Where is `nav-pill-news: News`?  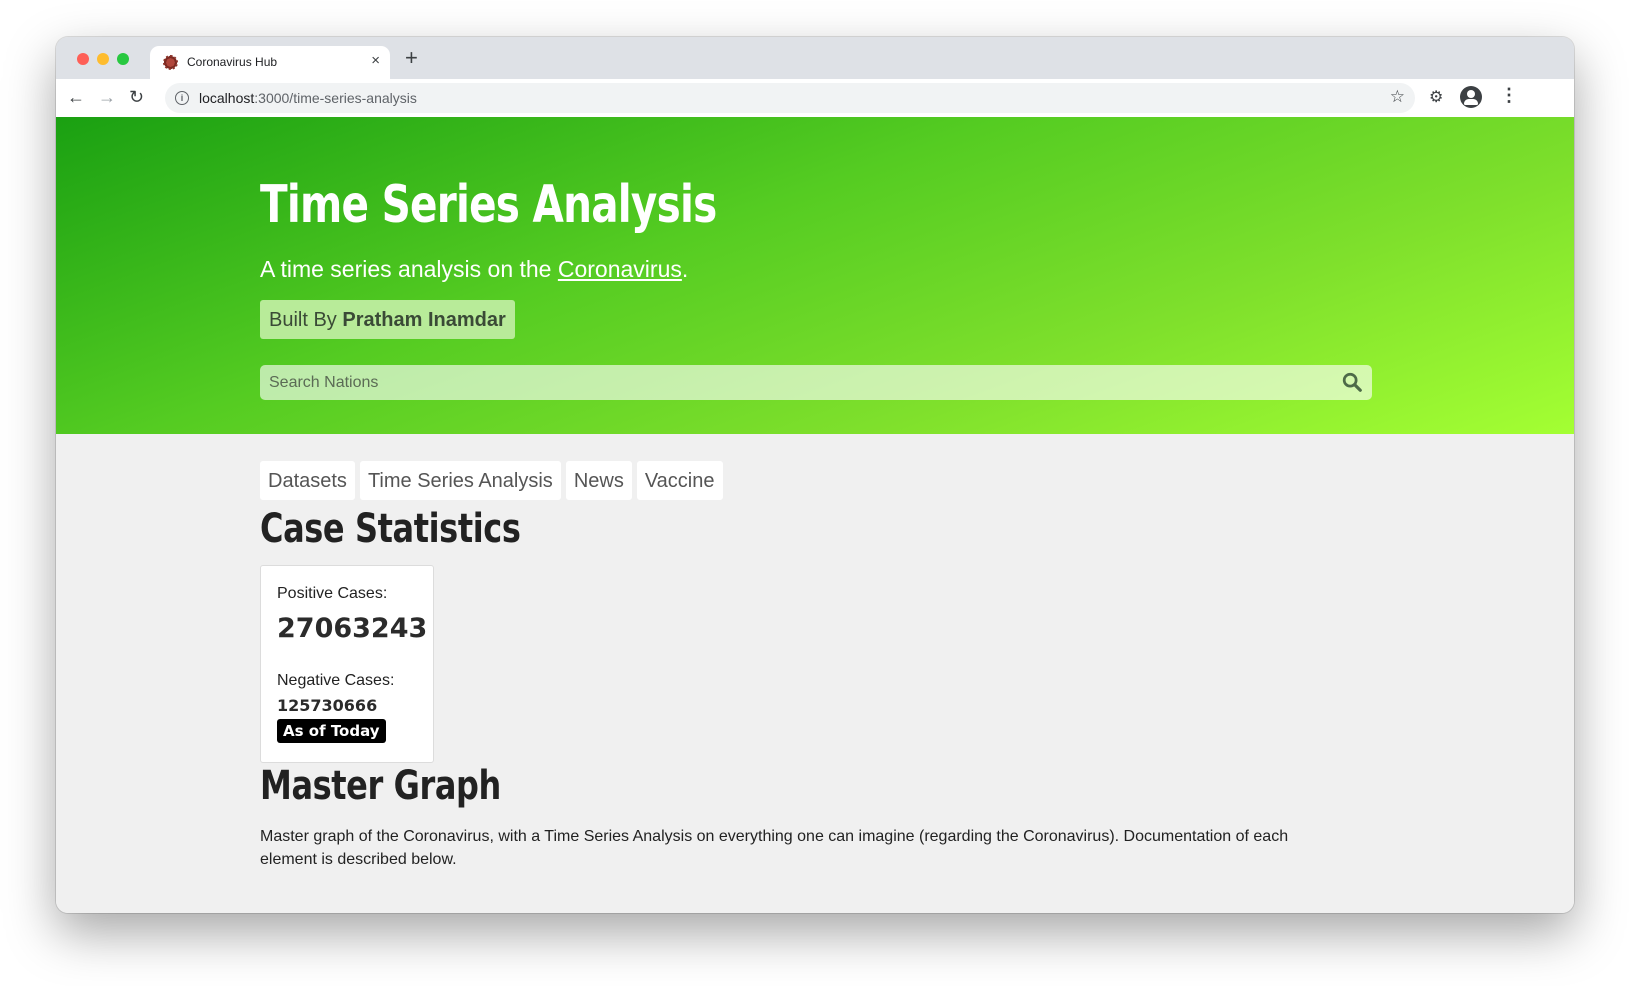 nav-pill-news: News is located at coordinates (598, 480).